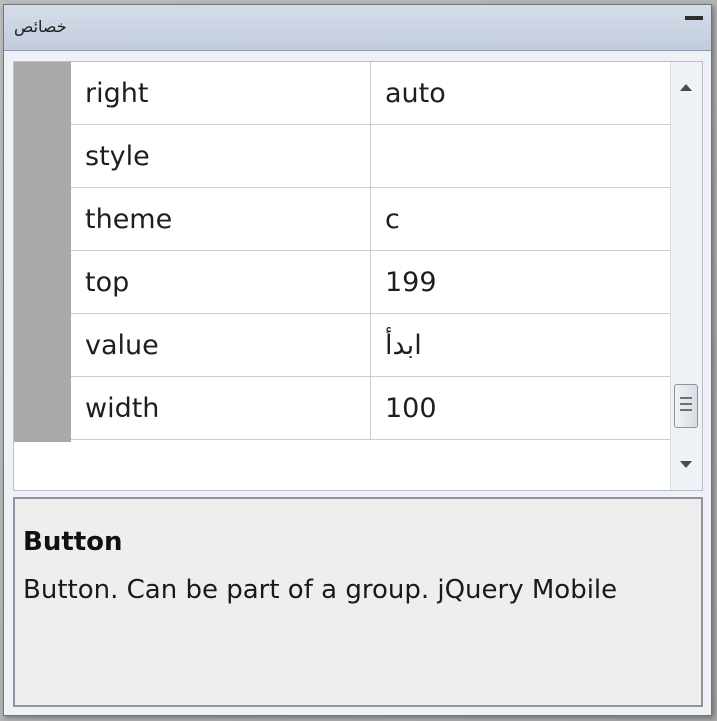 Image resolution: width=717 pixels, height=721 pixels. I want to click on panel-title: خصائص, so click(40, 26).